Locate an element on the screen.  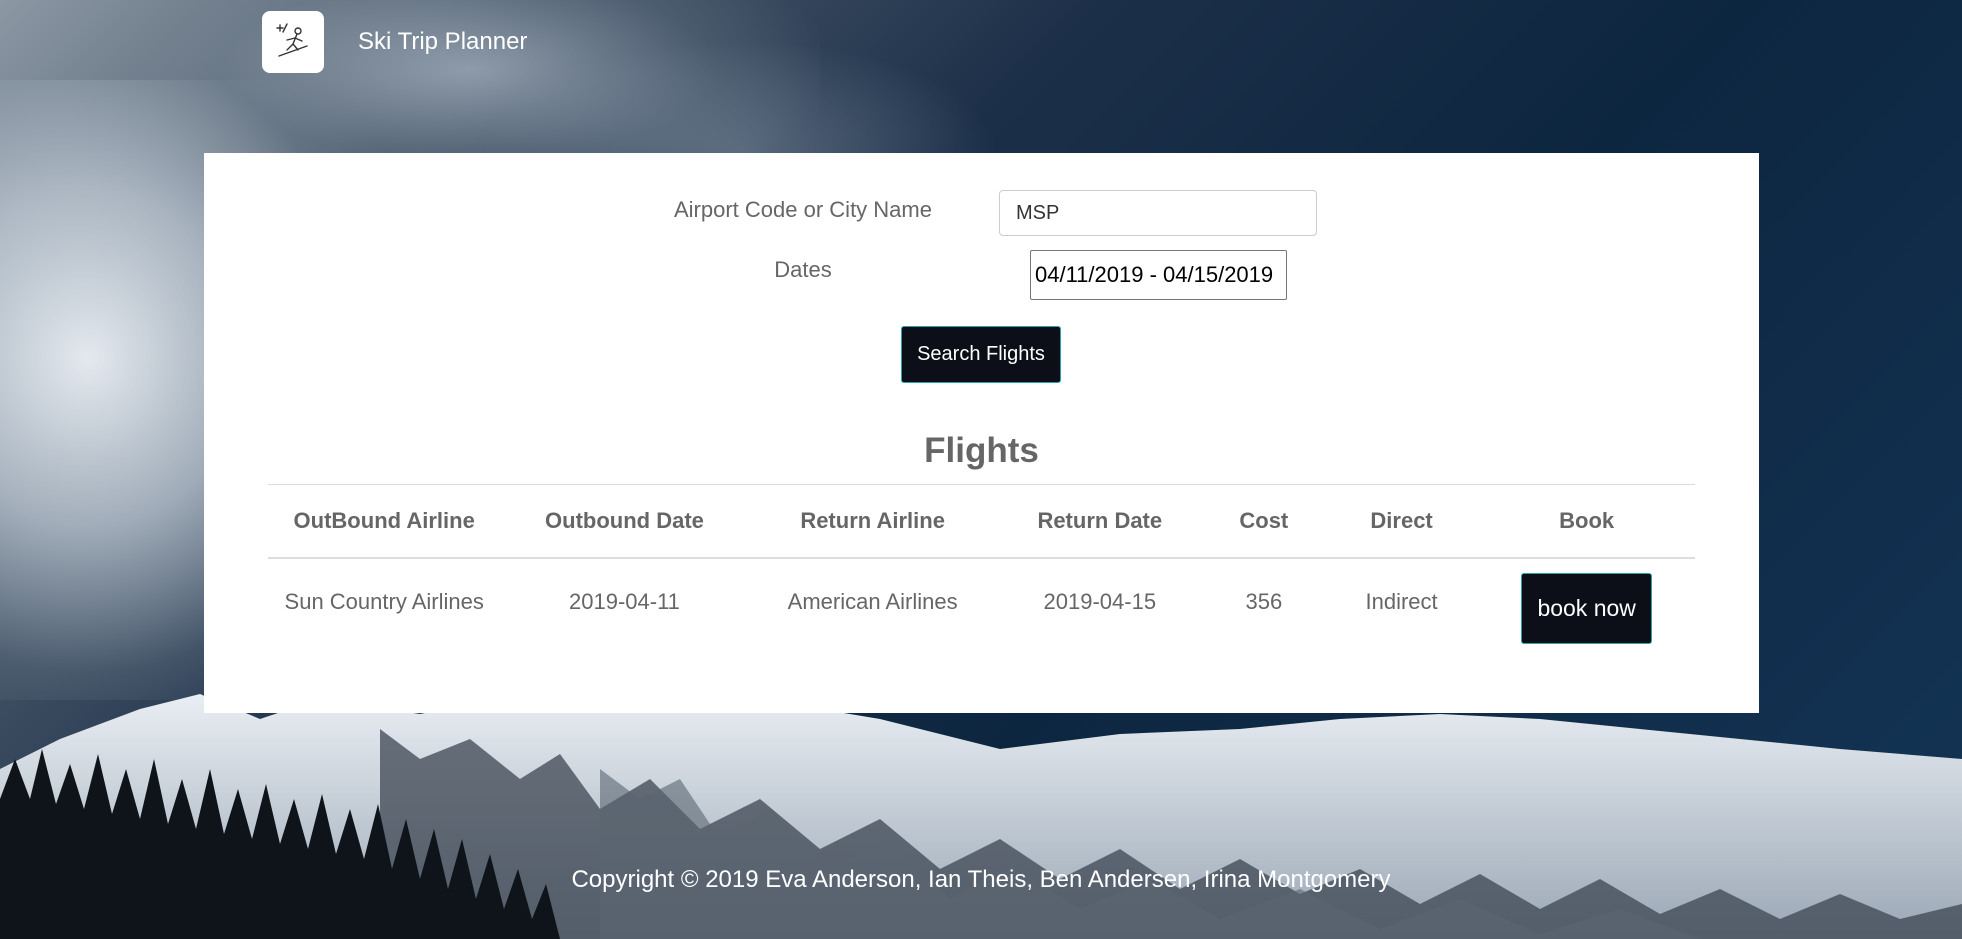
skier-icon is located at coordinates (293, 42).